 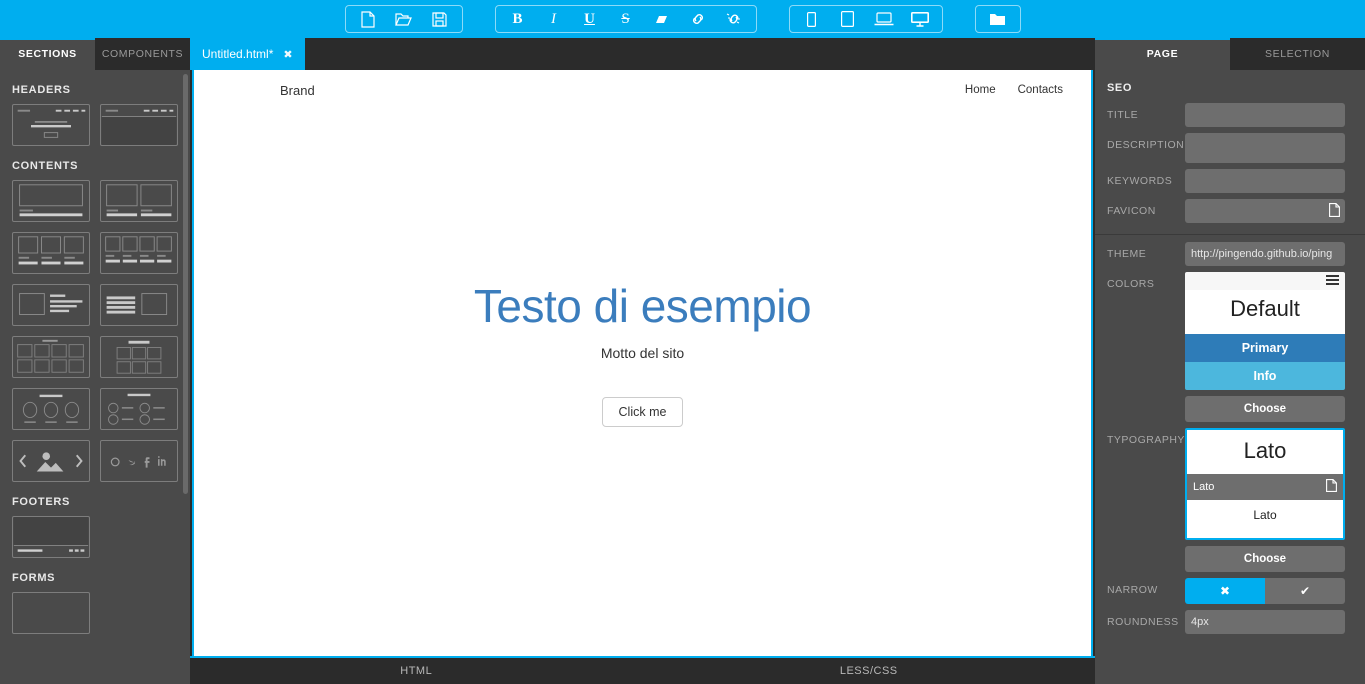 What do you see at coordinates (1123, 115) in the screenshot?
I see `seo-title-label: TITLE` at bounding box center [1123, 115].